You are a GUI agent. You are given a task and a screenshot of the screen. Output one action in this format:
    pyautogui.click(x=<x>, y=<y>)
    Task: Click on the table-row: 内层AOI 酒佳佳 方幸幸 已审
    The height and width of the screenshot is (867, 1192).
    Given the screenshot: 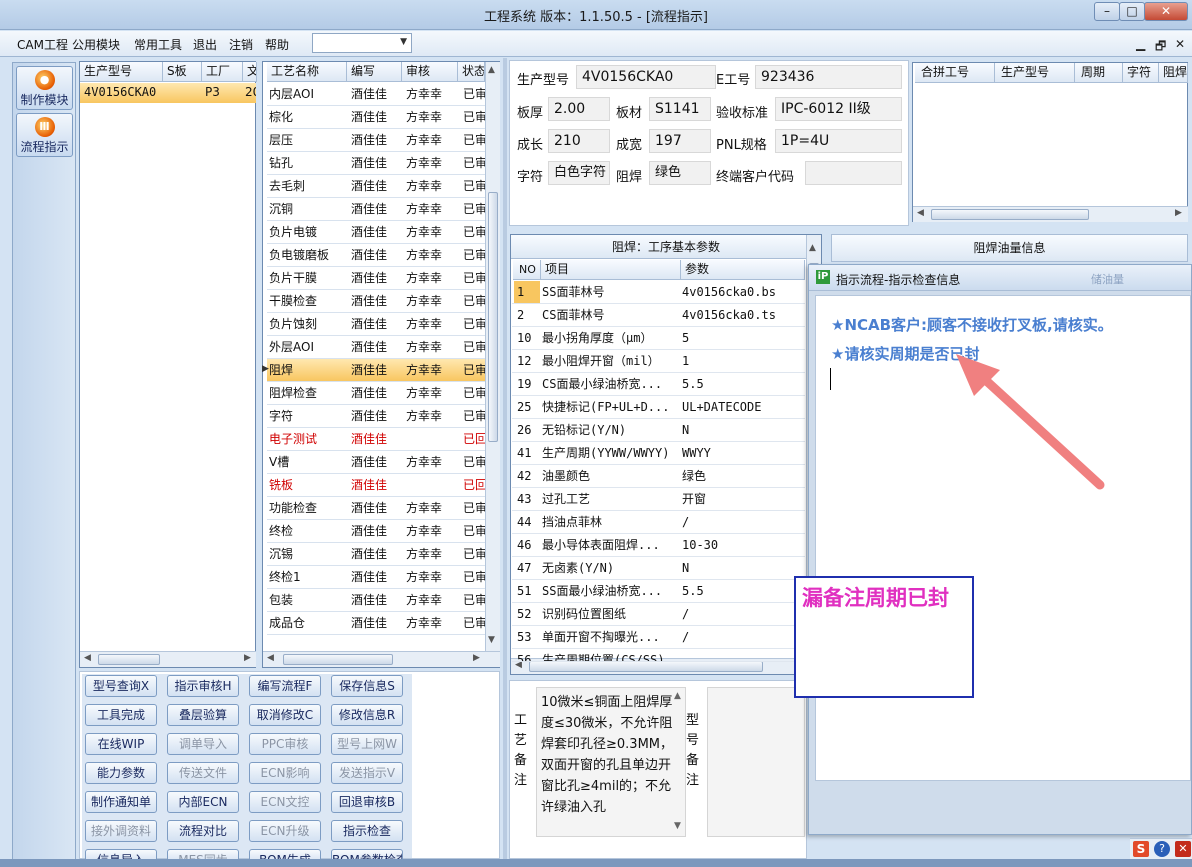 What is the action you would take?
    pyautogui.click(x=376, y=94)
    